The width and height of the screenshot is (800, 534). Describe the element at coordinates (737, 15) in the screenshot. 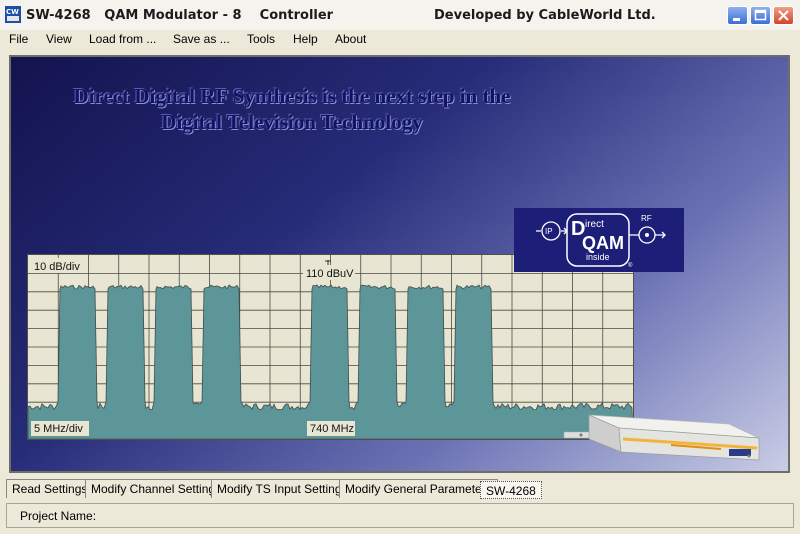

I see `minimize-button` at that location.